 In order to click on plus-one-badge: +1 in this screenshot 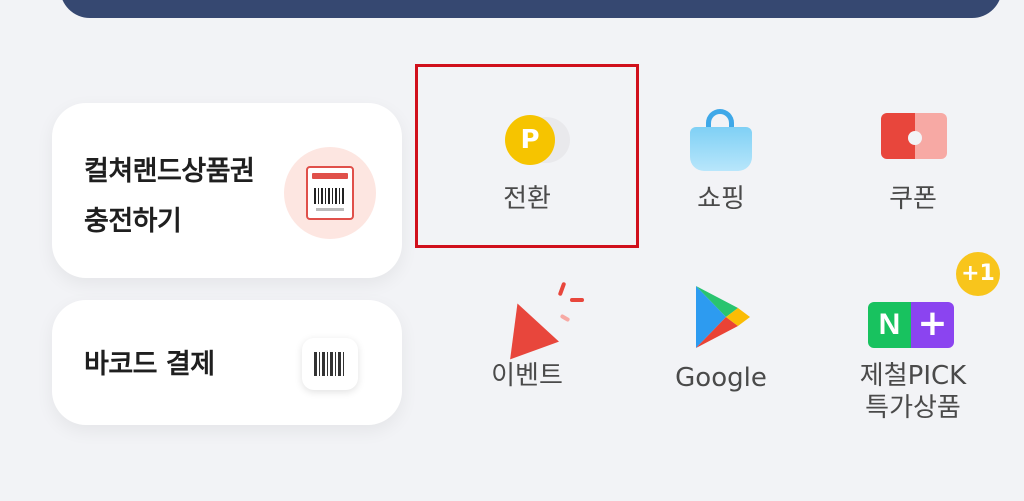, I will do `click(978, 274)`.